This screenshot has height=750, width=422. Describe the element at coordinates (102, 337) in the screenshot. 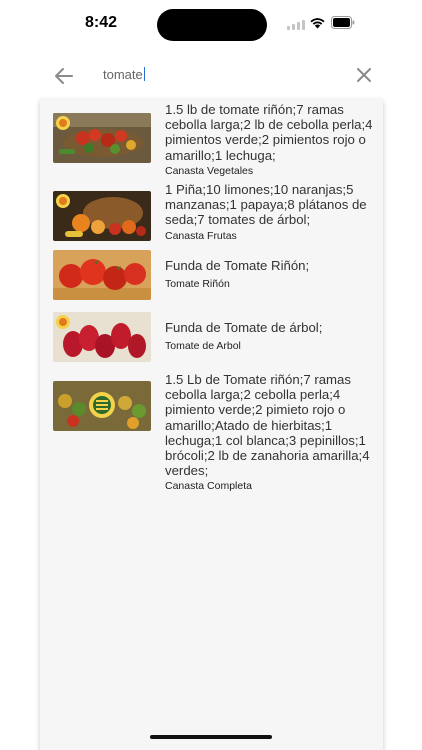

I see `product-thumbnail-tree-tomato` at that location.